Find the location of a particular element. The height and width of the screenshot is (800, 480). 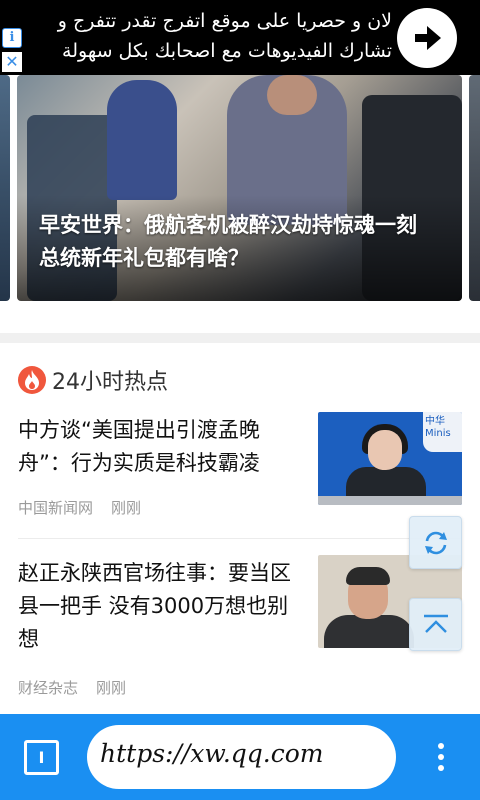

browser-bottom-bar: I https://xw.qq.com is located at coordinates (240, 757).